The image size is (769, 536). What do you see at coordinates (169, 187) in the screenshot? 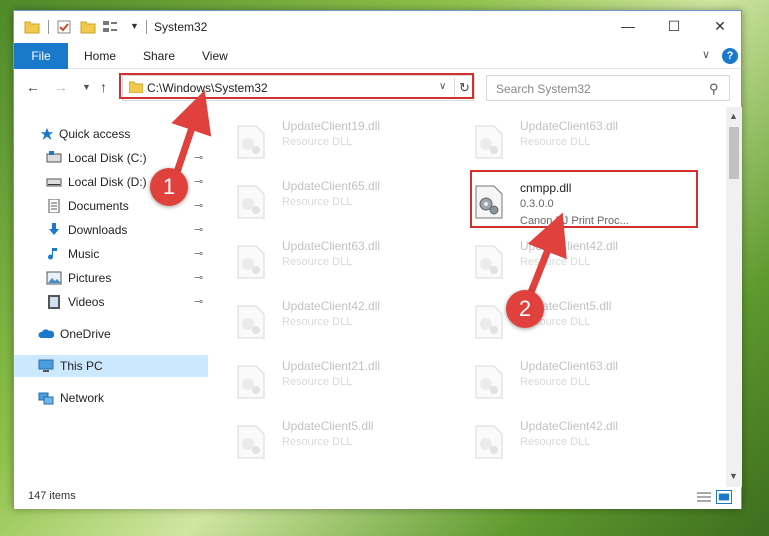
I see `step-badge-1: 1` at bounding box center [169, 187].